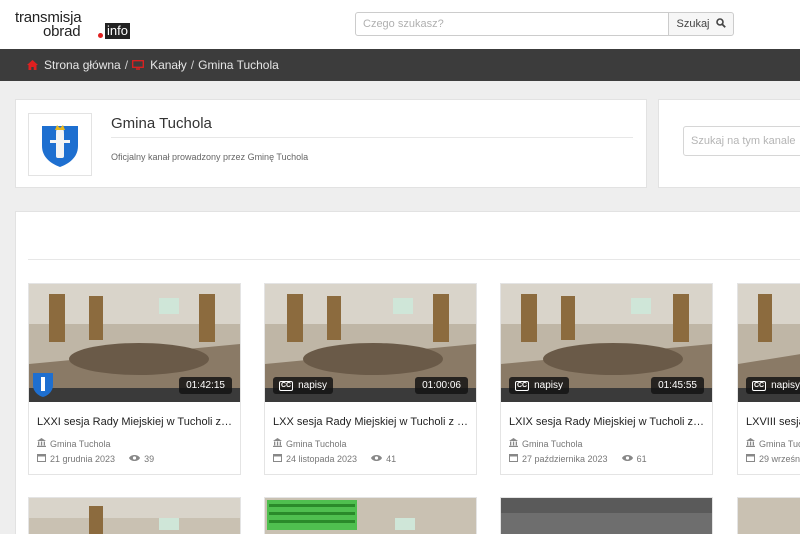  Describe the element at coordinates (391, 458) in the screenshot. I see `video-views-count: 41` at that location.